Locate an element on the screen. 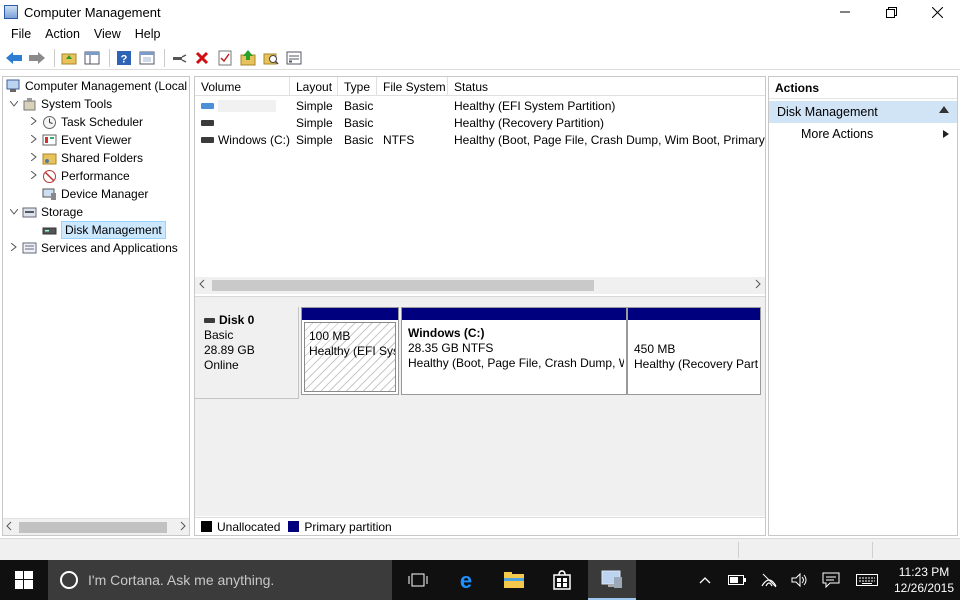  close-button is located at coordinates (937, 12).